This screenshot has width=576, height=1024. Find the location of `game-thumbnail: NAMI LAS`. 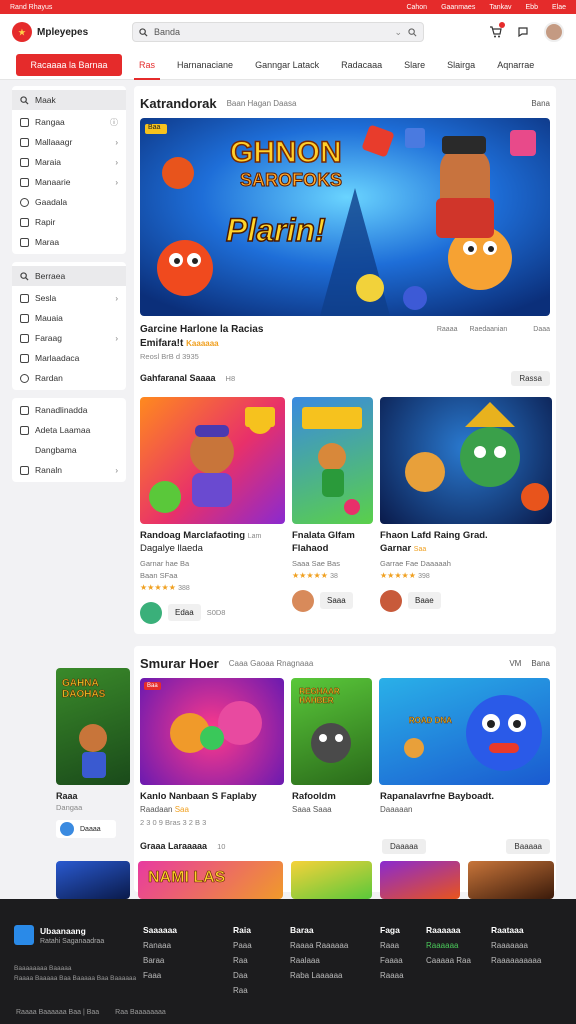

game-thumbnail: NAMI LAS is located at coordinates (210, 880).